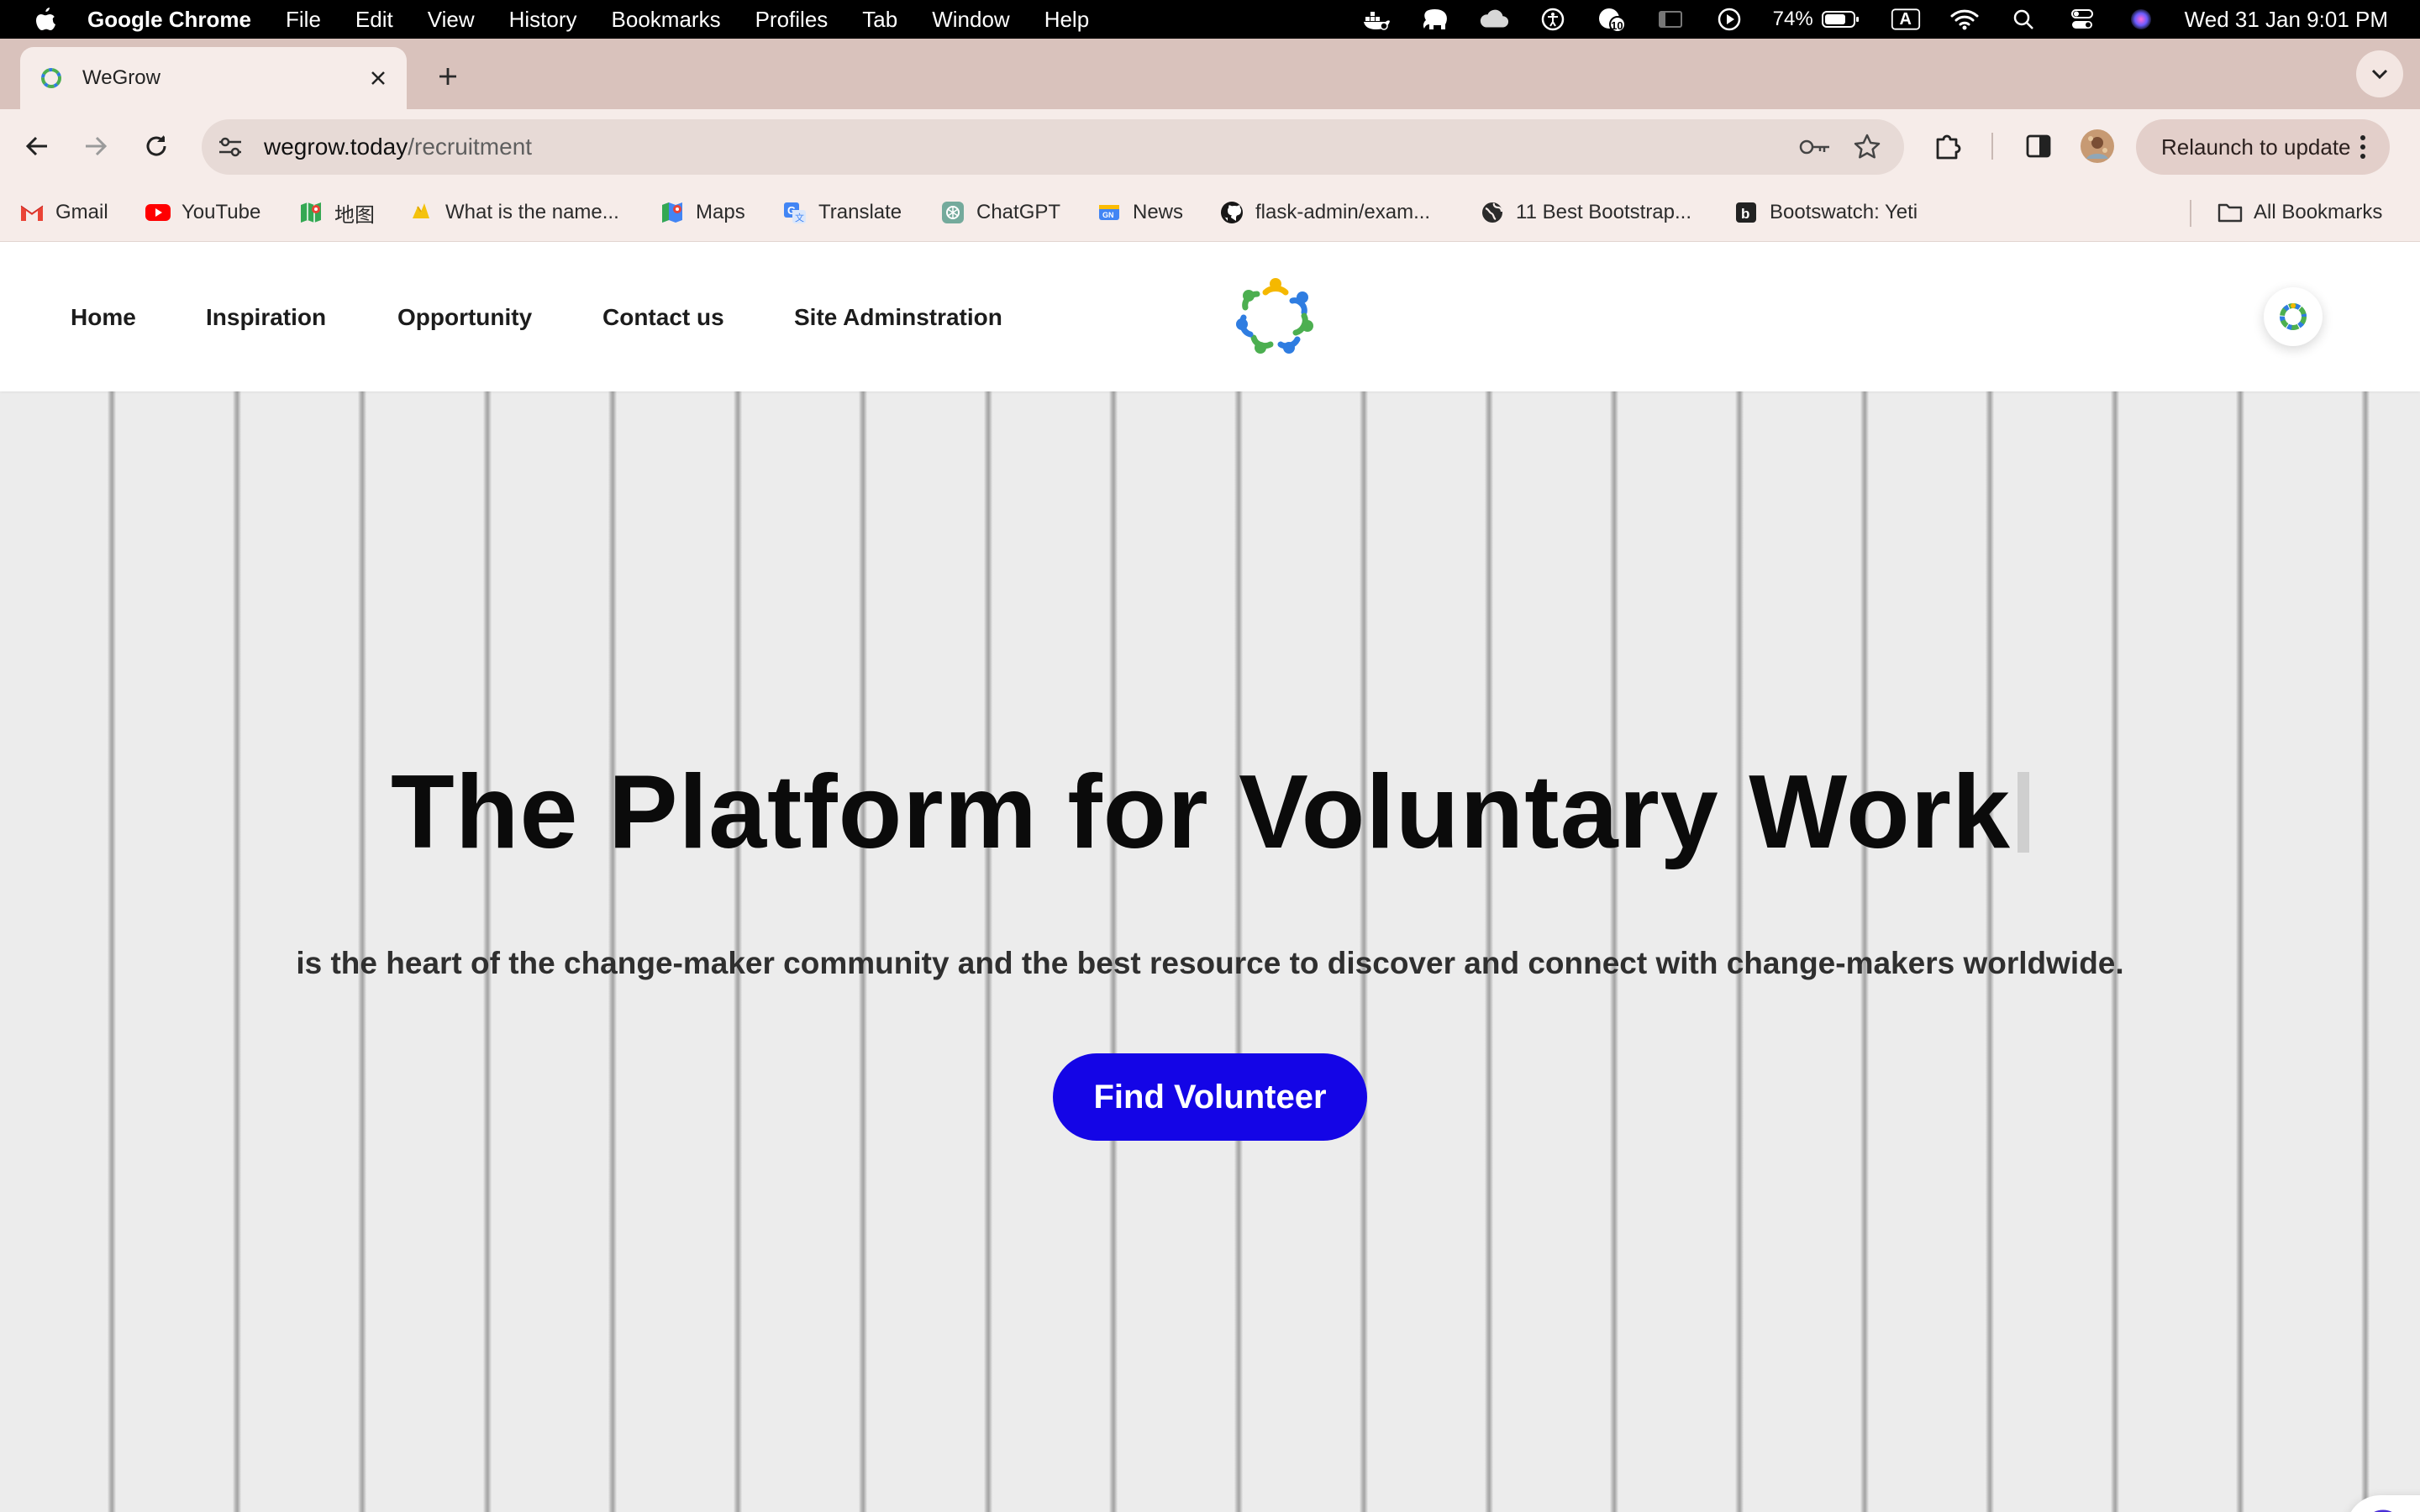  What do you see at coordinates (1210, 1097) in the screenshot?
I see `find-volunteer-button: Find Volunteer` at bounding box center [1210, 1097].